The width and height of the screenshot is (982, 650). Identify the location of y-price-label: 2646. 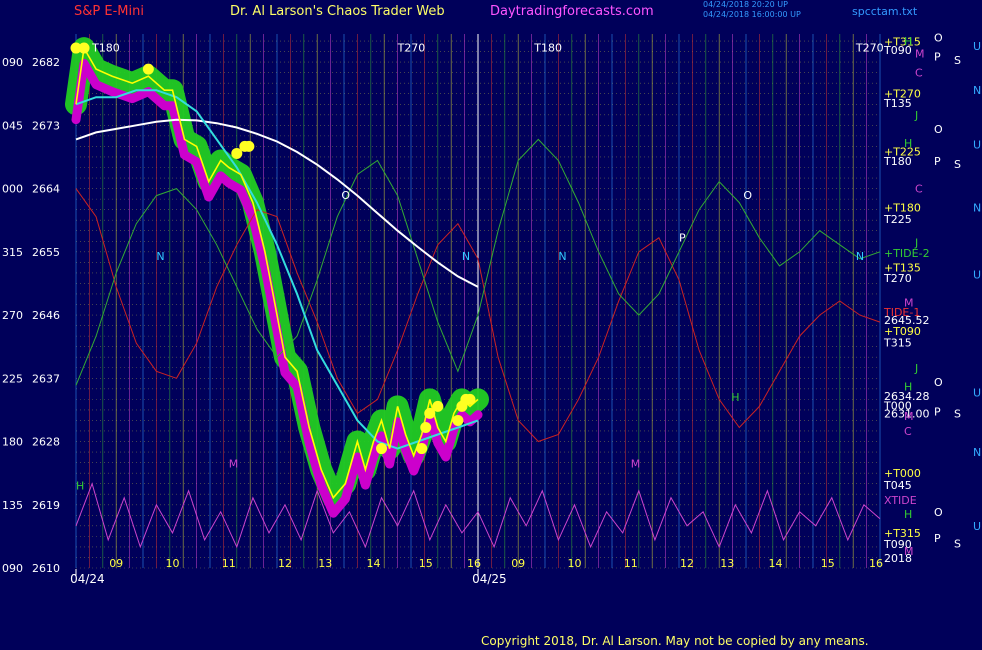
(46, 315).